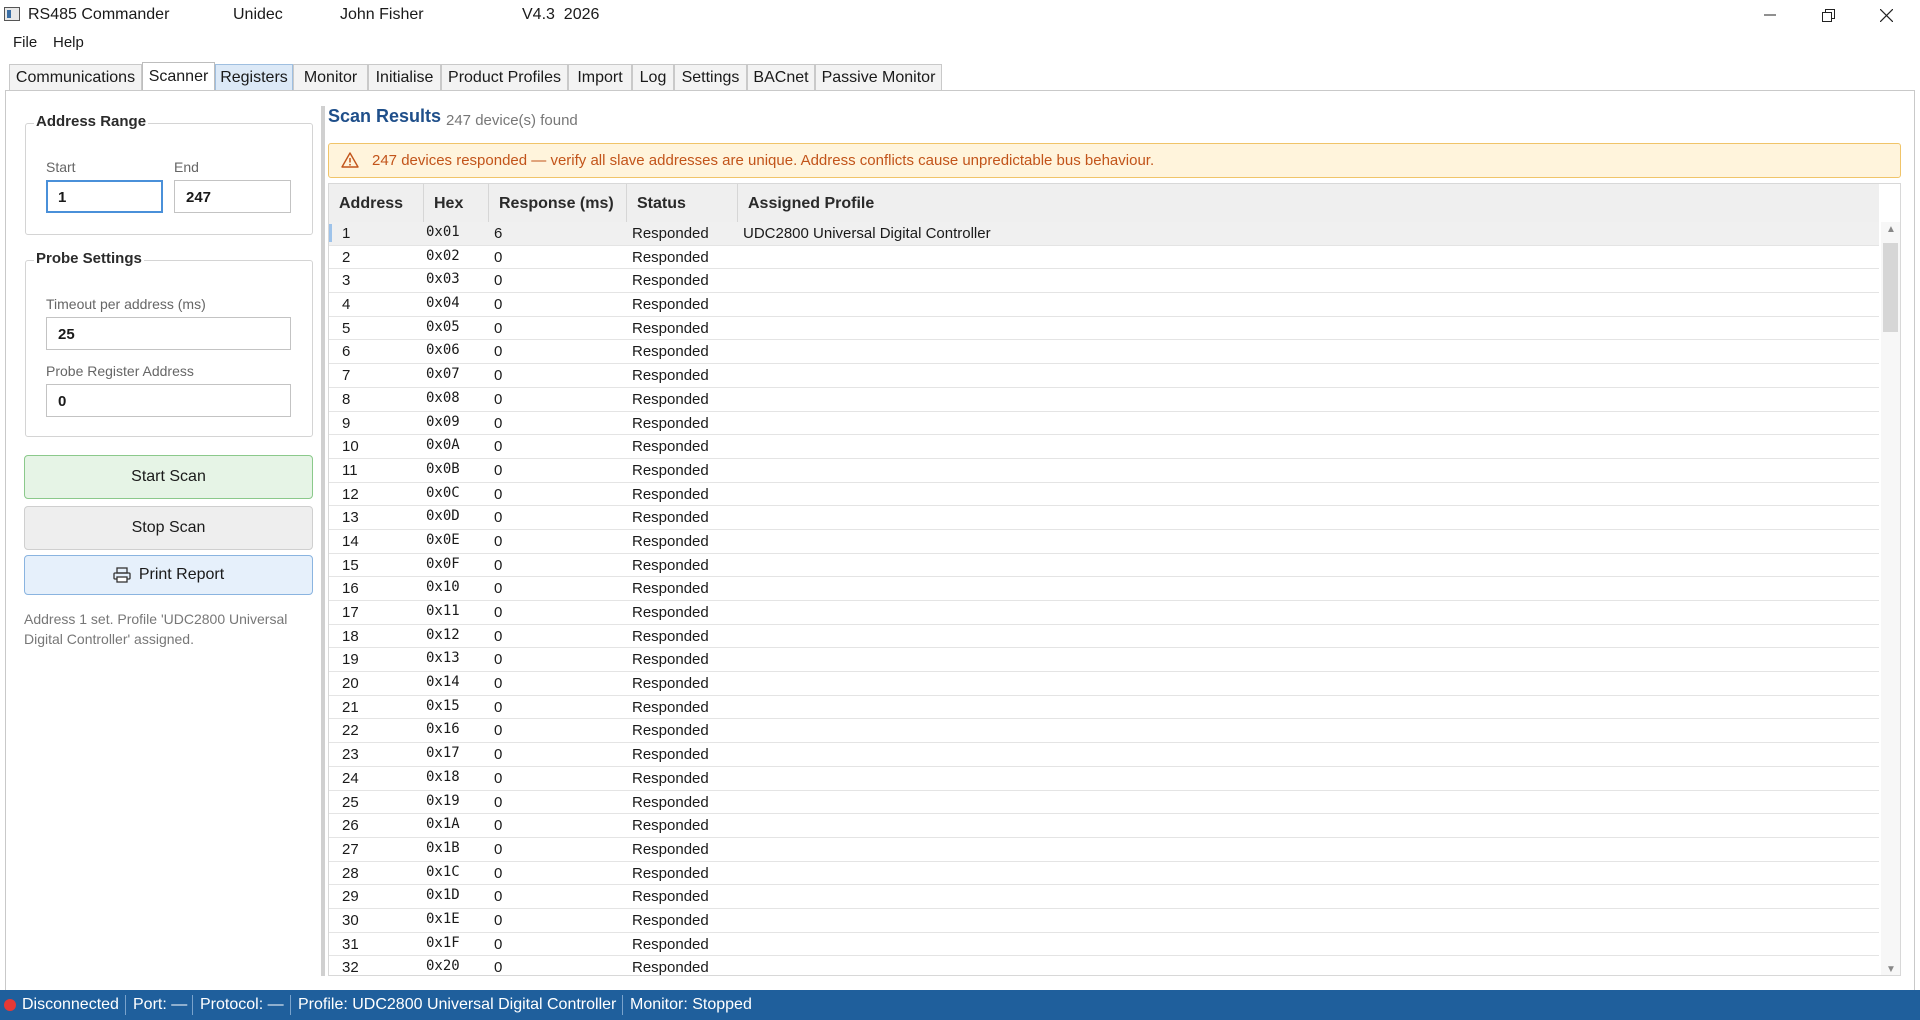 The width and height of the screenshot is (1920, 1020). Describe the element at coordinates (1104, 329) in the screenshot. I see `table-row: 5 0x05 0 Responded` at that location.